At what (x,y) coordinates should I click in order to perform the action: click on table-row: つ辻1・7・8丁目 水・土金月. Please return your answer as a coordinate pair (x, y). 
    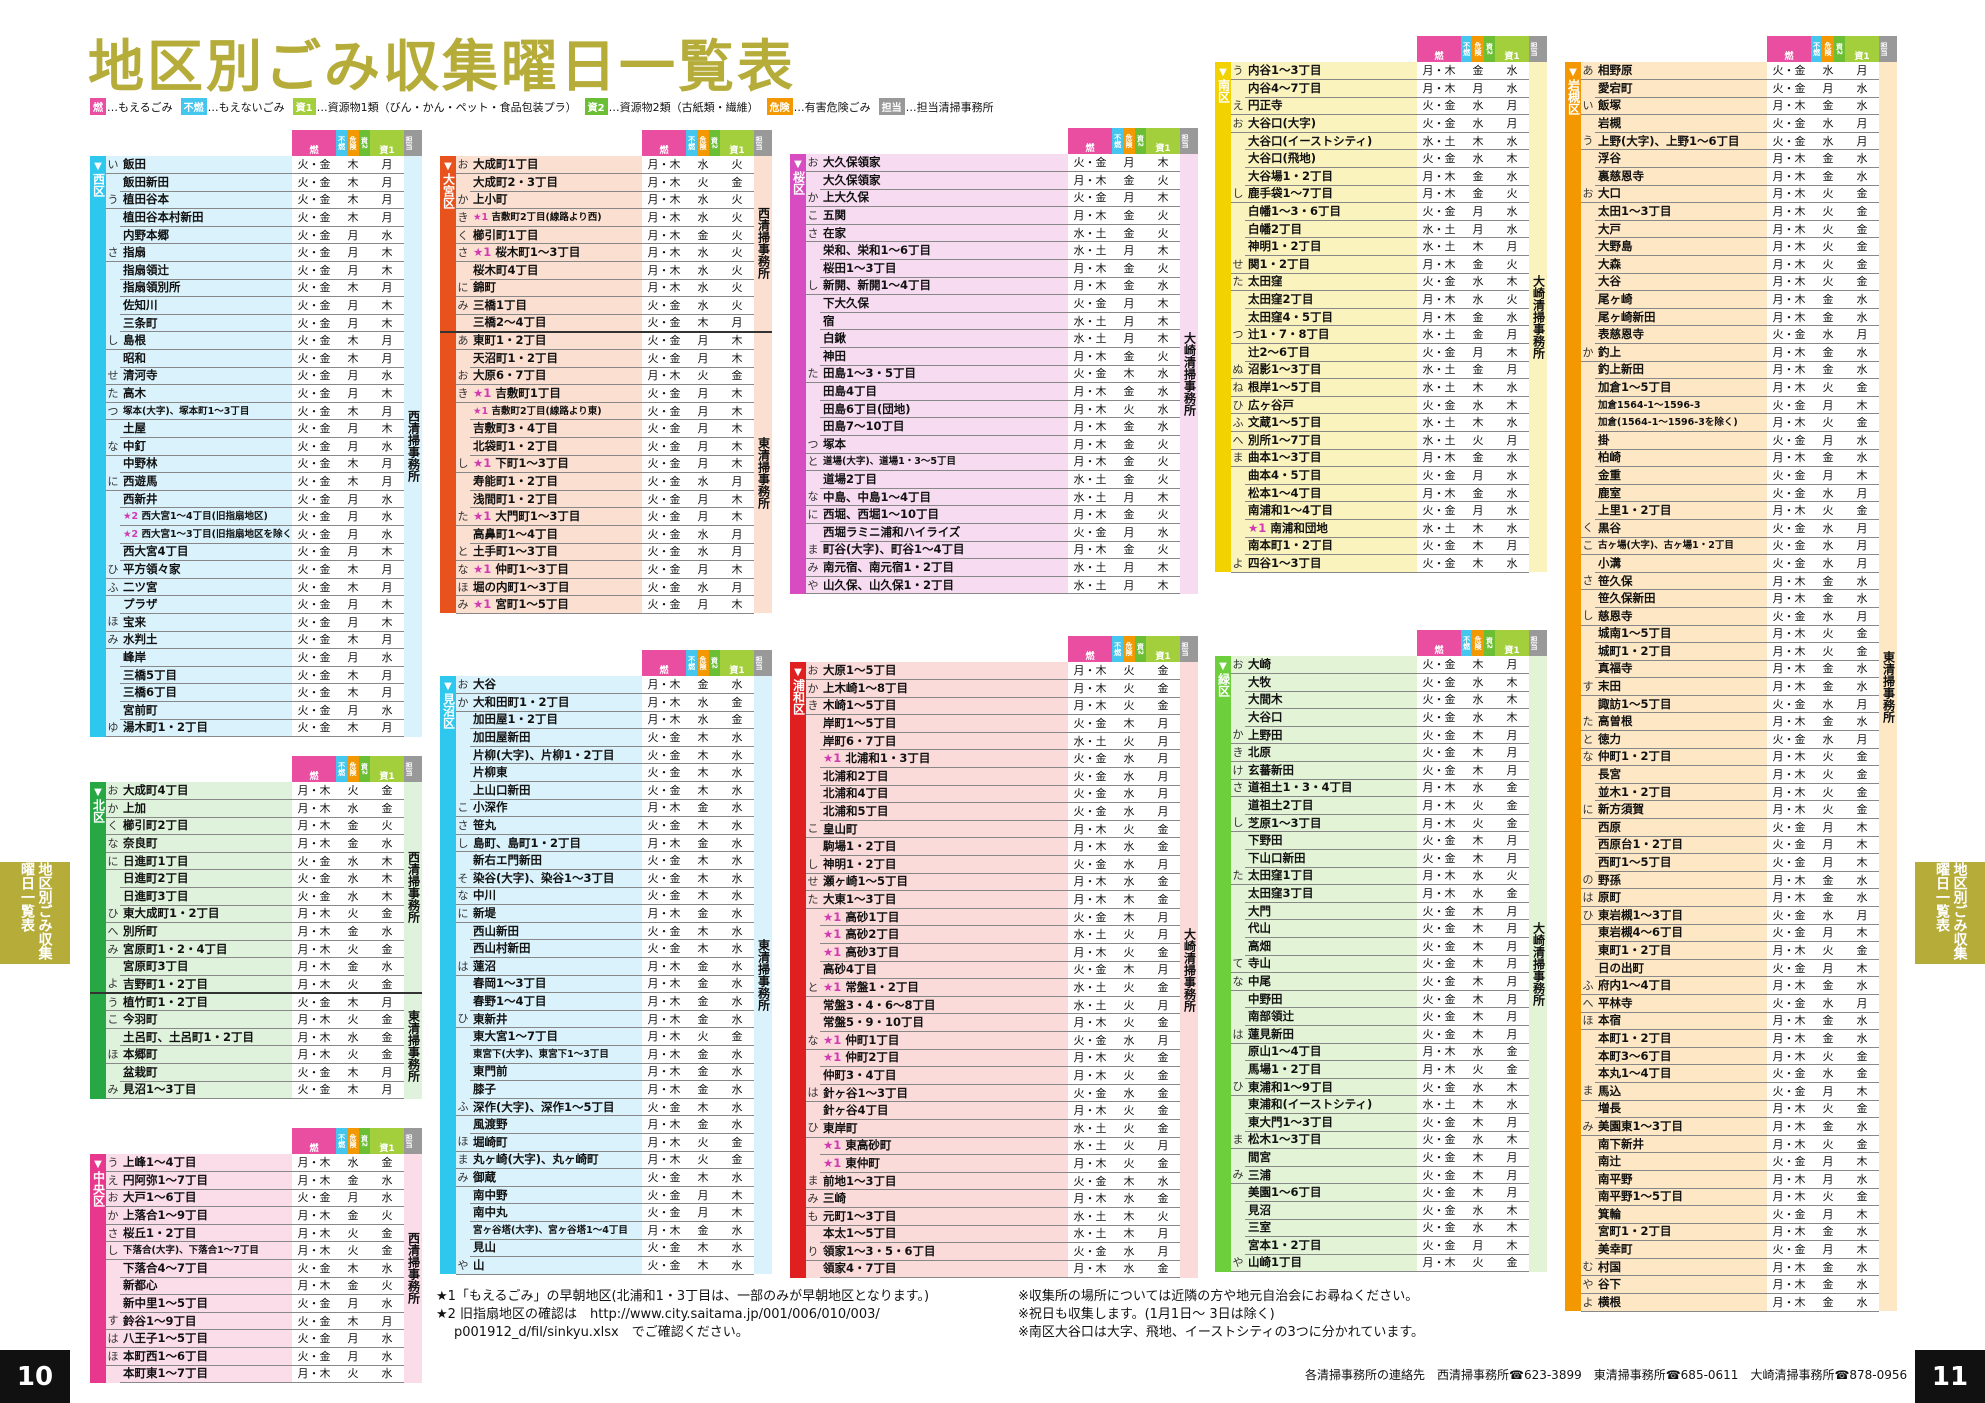
    Looking at the image, I should click on (1381, 334).